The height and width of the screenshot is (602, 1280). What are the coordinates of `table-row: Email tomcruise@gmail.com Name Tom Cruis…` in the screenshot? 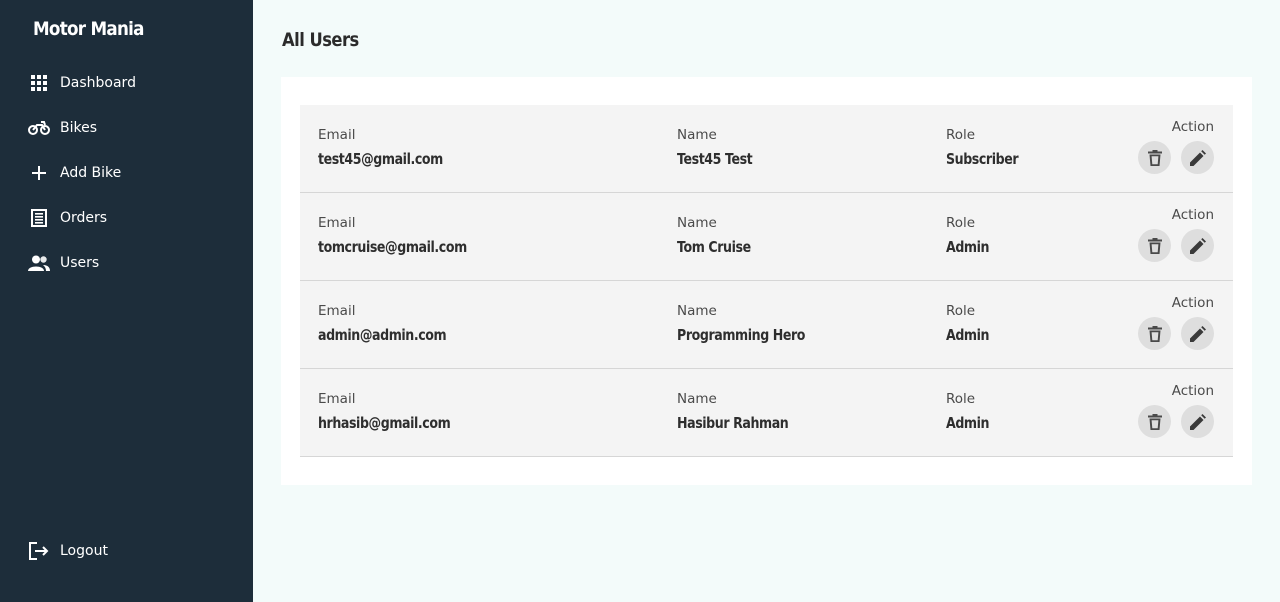 It's located at (766, 237).